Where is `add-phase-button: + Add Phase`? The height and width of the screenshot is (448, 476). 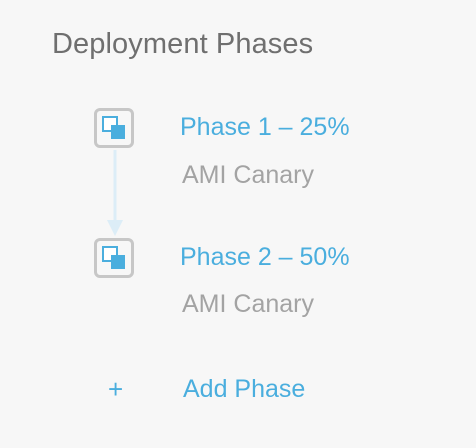 add-phase-button: + Add Phase is located at coordinates (218, 389).